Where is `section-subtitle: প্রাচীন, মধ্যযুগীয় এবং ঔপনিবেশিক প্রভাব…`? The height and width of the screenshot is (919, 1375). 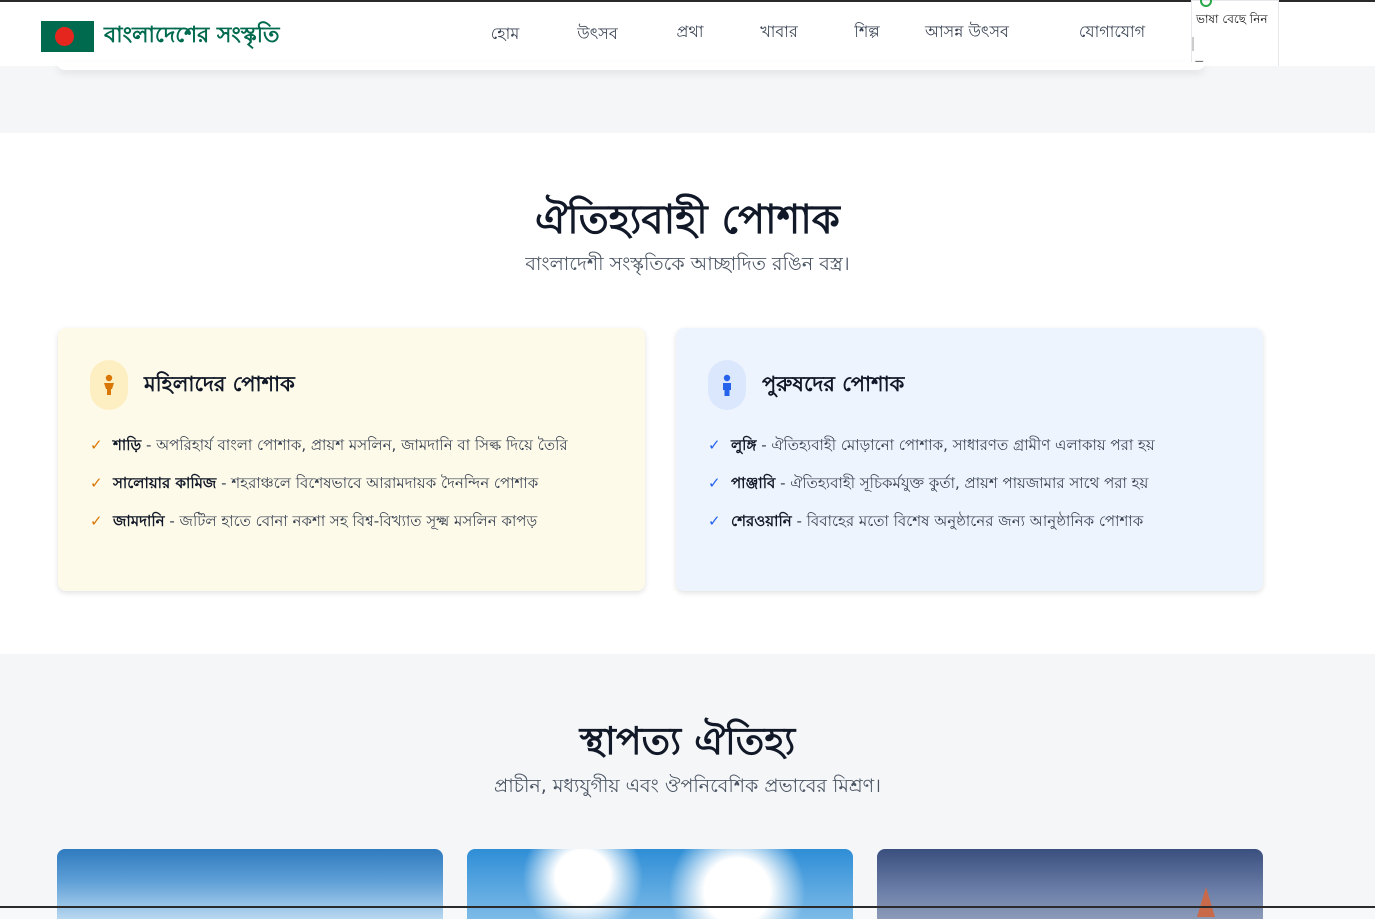 section-subtitle: প্রাচীন, মধ্যযুগীয় এবং ঔপনিবেশিক প্রভাব… is located at coordinates (687, 786).